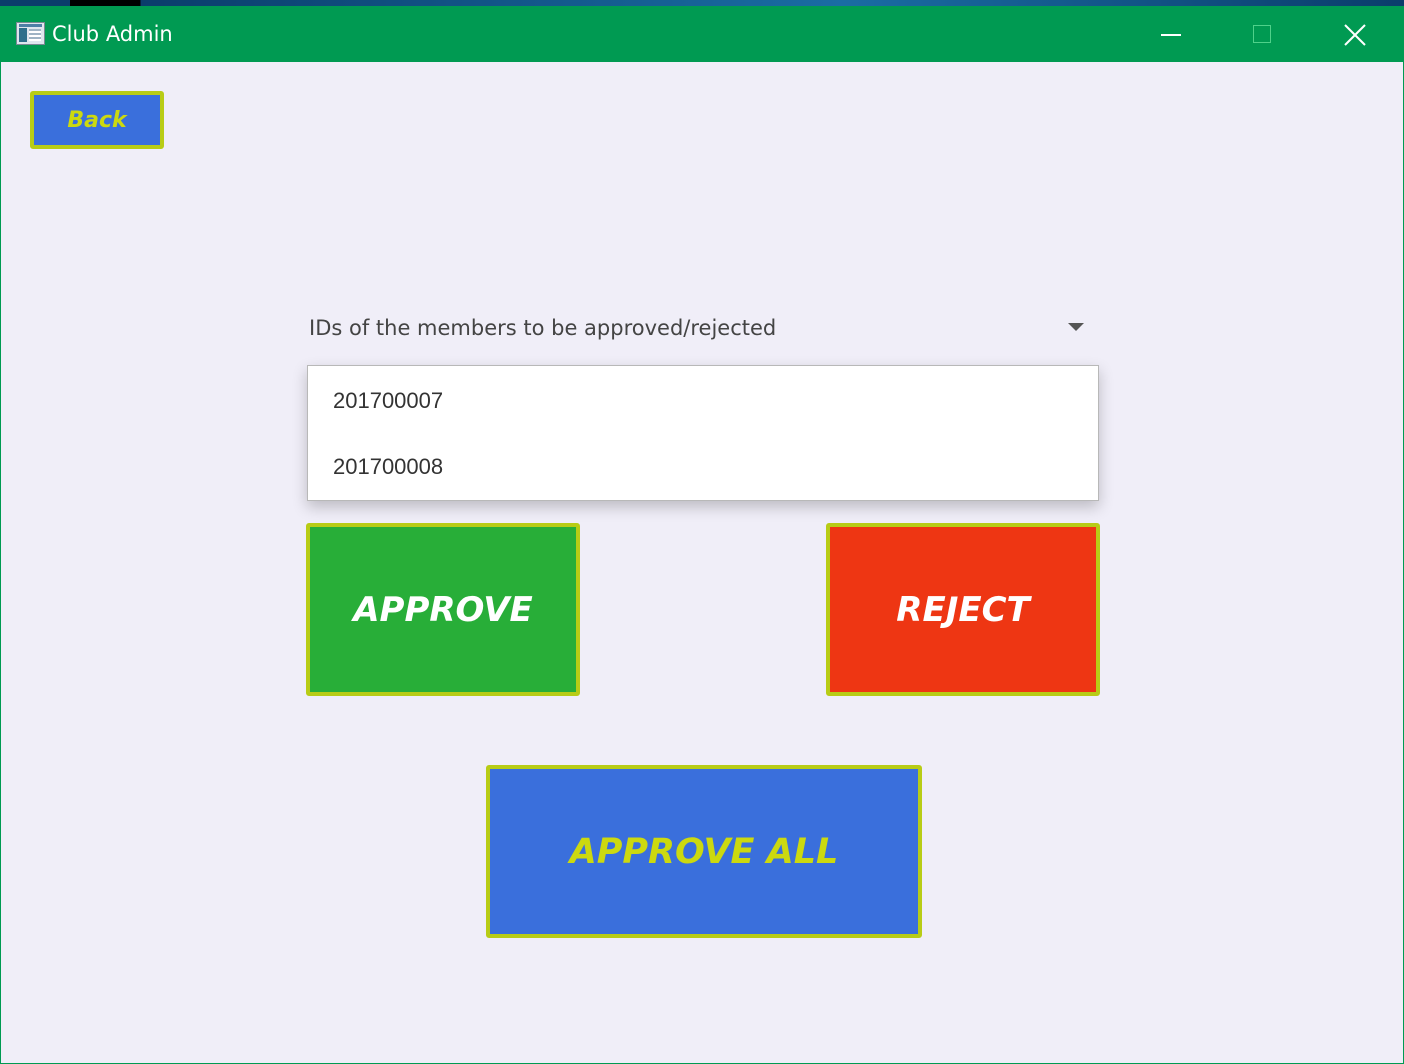 The height and width of the screenshot is (1064, 1404). What do you see at coordinates (30, 33) in the screenshot?
I see `app-icon` at bounding box center [30, 33].